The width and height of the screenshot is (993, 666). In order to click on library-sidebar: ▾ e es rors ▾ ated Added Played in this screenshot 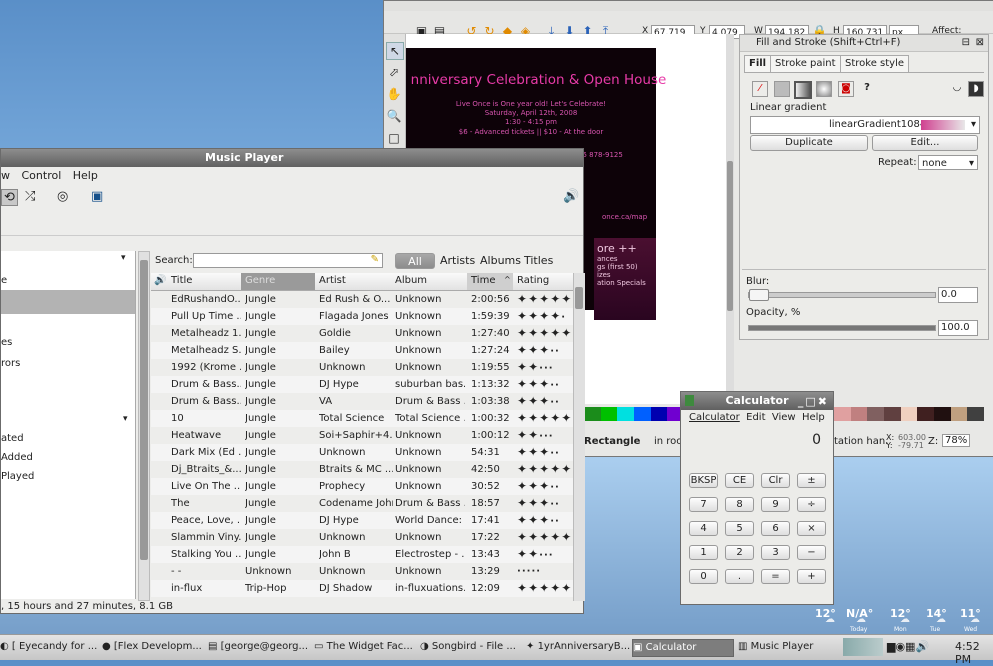, I will do `click(68, 425)`.